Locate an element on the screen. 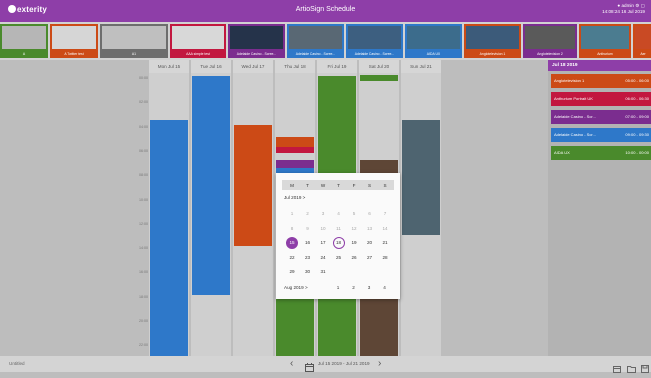 Image resolution: width=651 pixels, height=378 pixels. day-cell: 12 is located at coordinates (354, 228).